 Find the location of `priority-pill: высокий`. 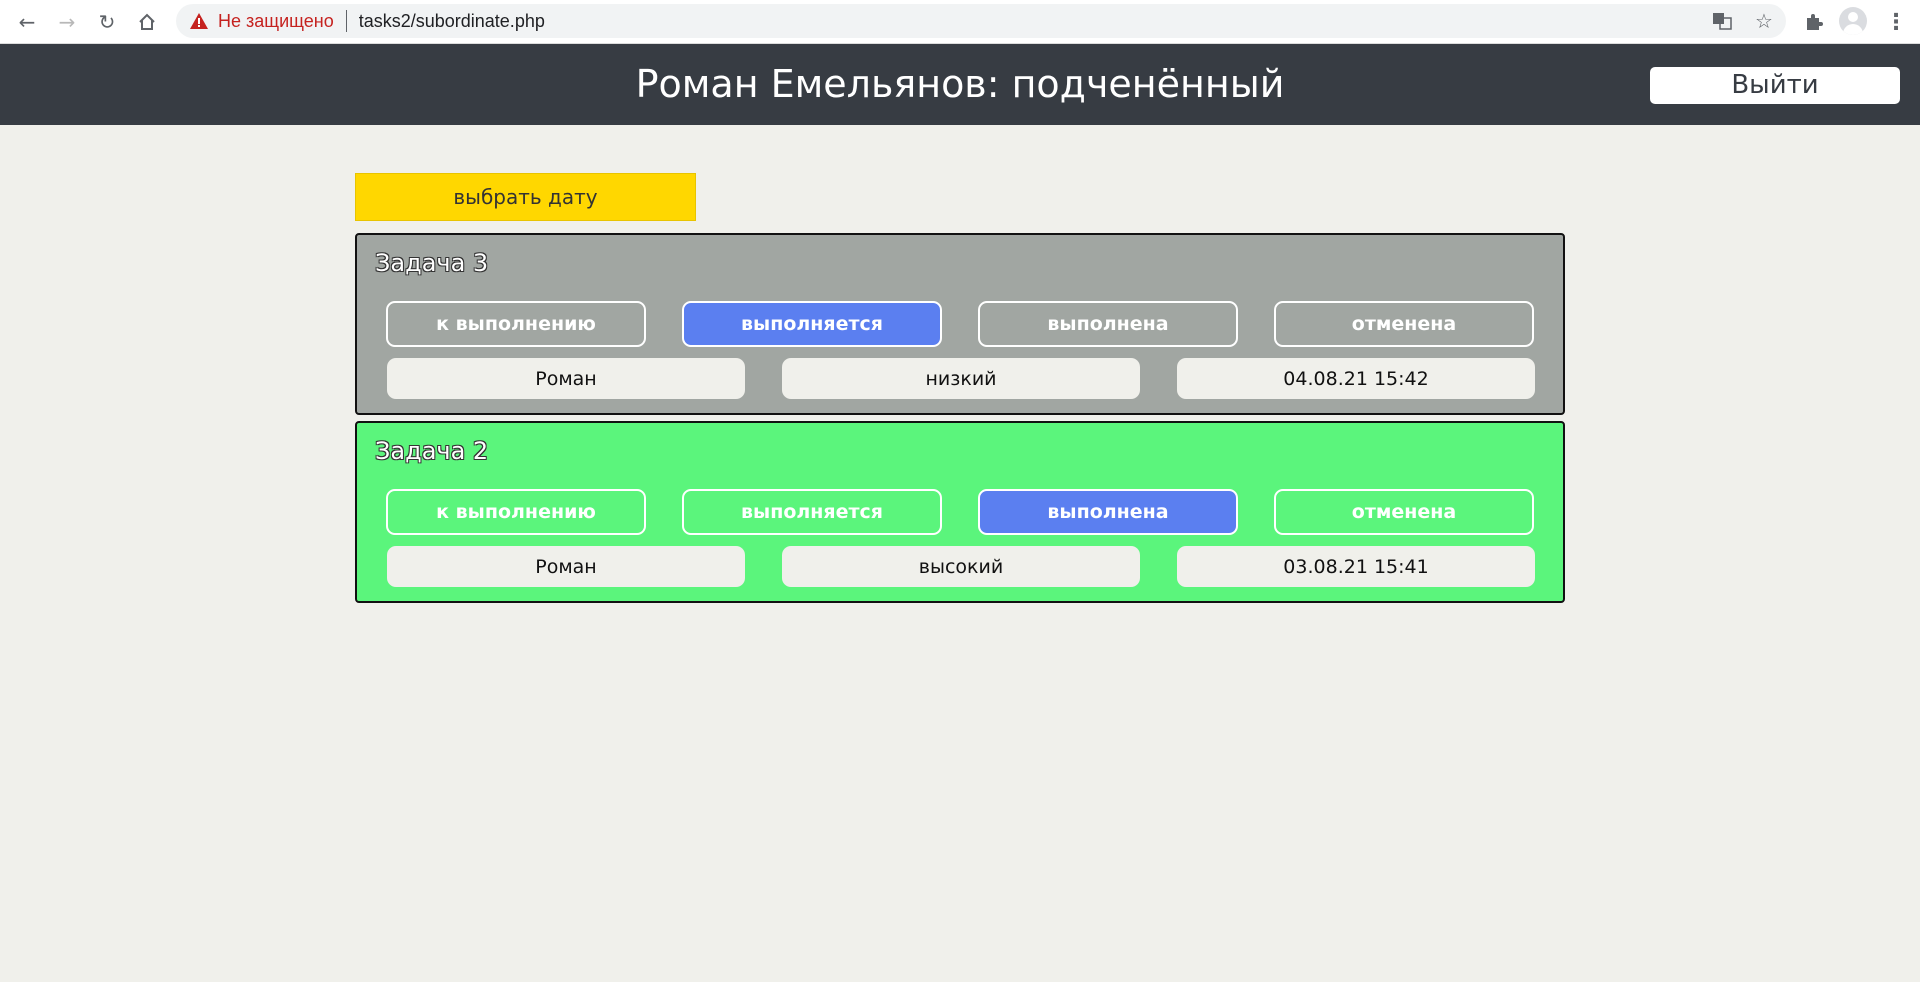

priority-pill: высокий is located at coordinates (961, 566).